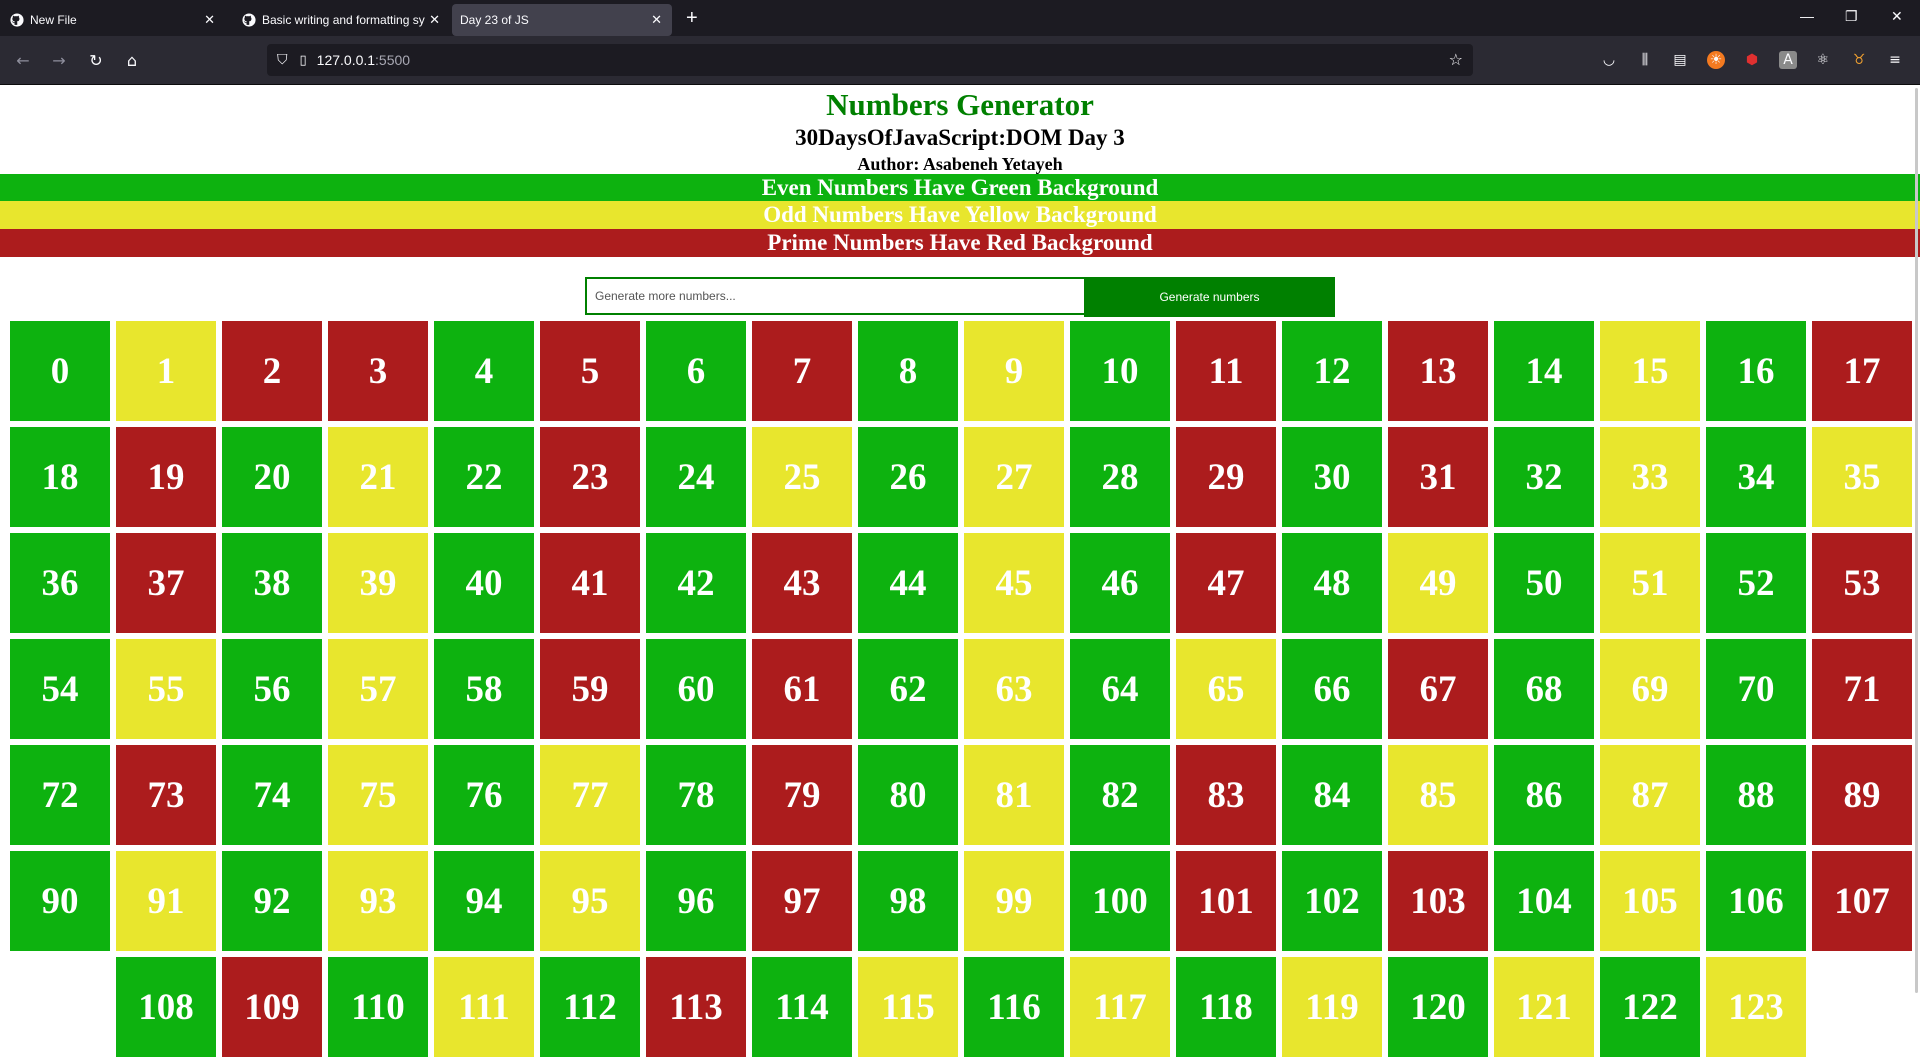 The width and height of the screenshot is (1920, 1057). I want to click on number-cell: 57, so click(378, 689).